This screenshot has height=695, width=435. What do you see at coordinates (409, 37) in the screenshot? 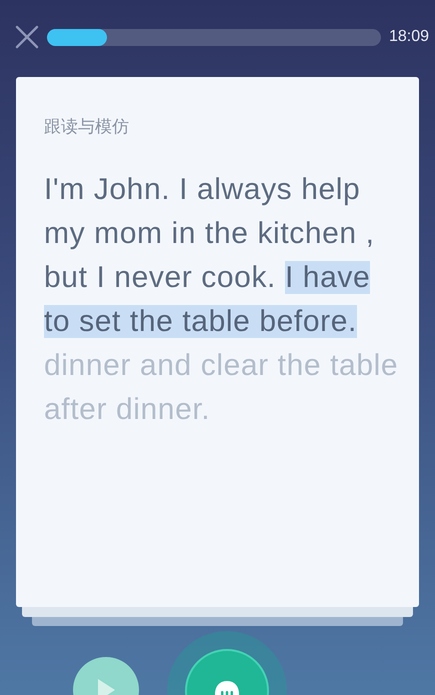
I see `timer-text: 18:09` at bounding box center [409, 37].